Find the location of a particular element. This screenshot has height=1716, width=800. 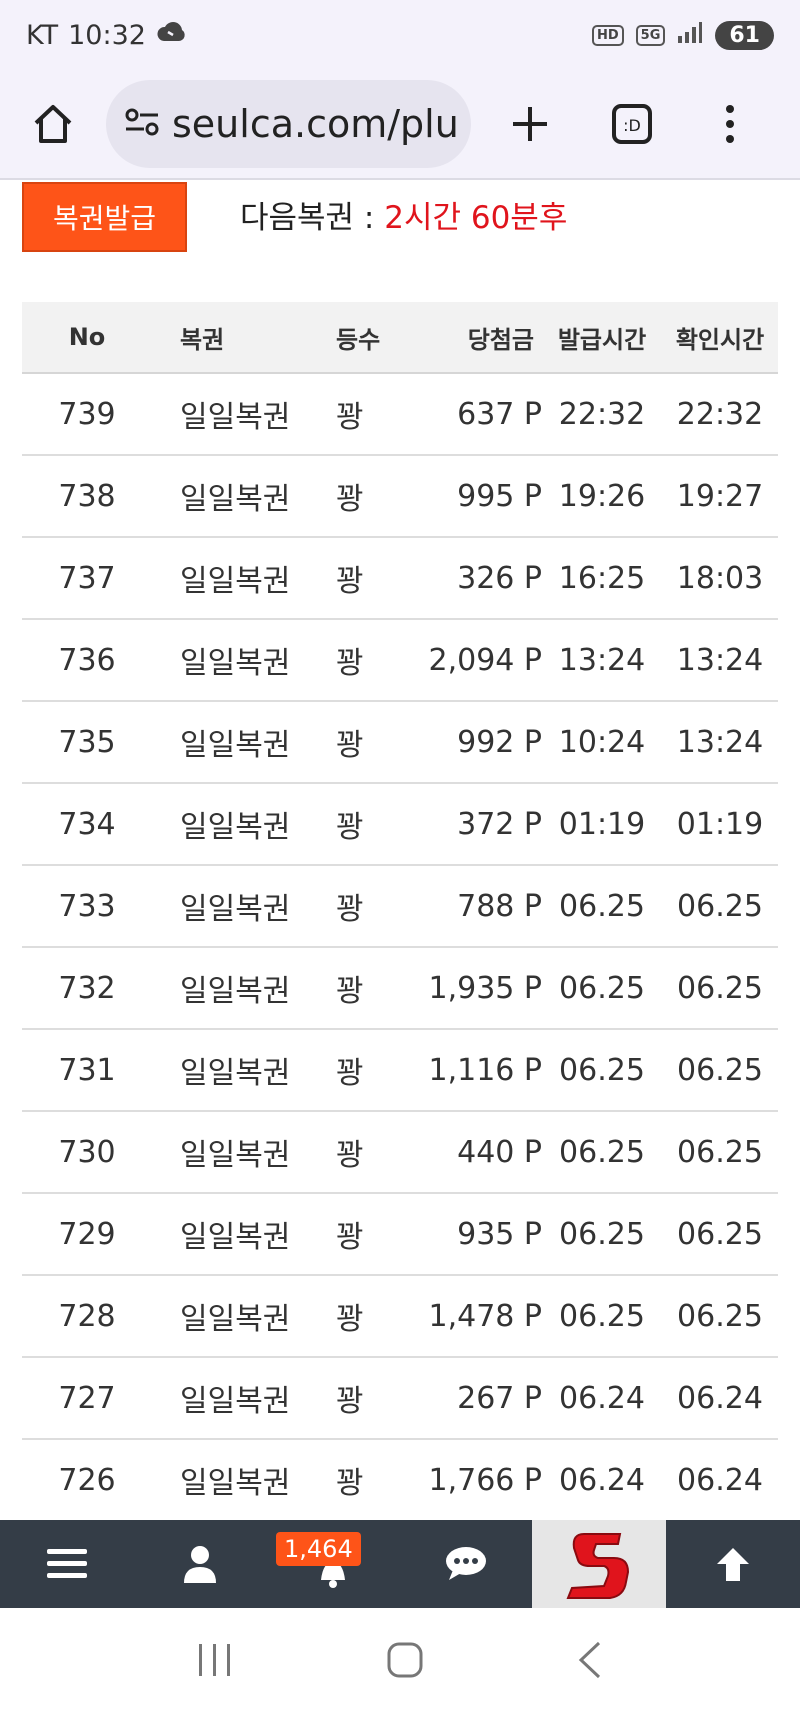

issue-lottery-button: 복권발급 is located at coordinates (104, 217).